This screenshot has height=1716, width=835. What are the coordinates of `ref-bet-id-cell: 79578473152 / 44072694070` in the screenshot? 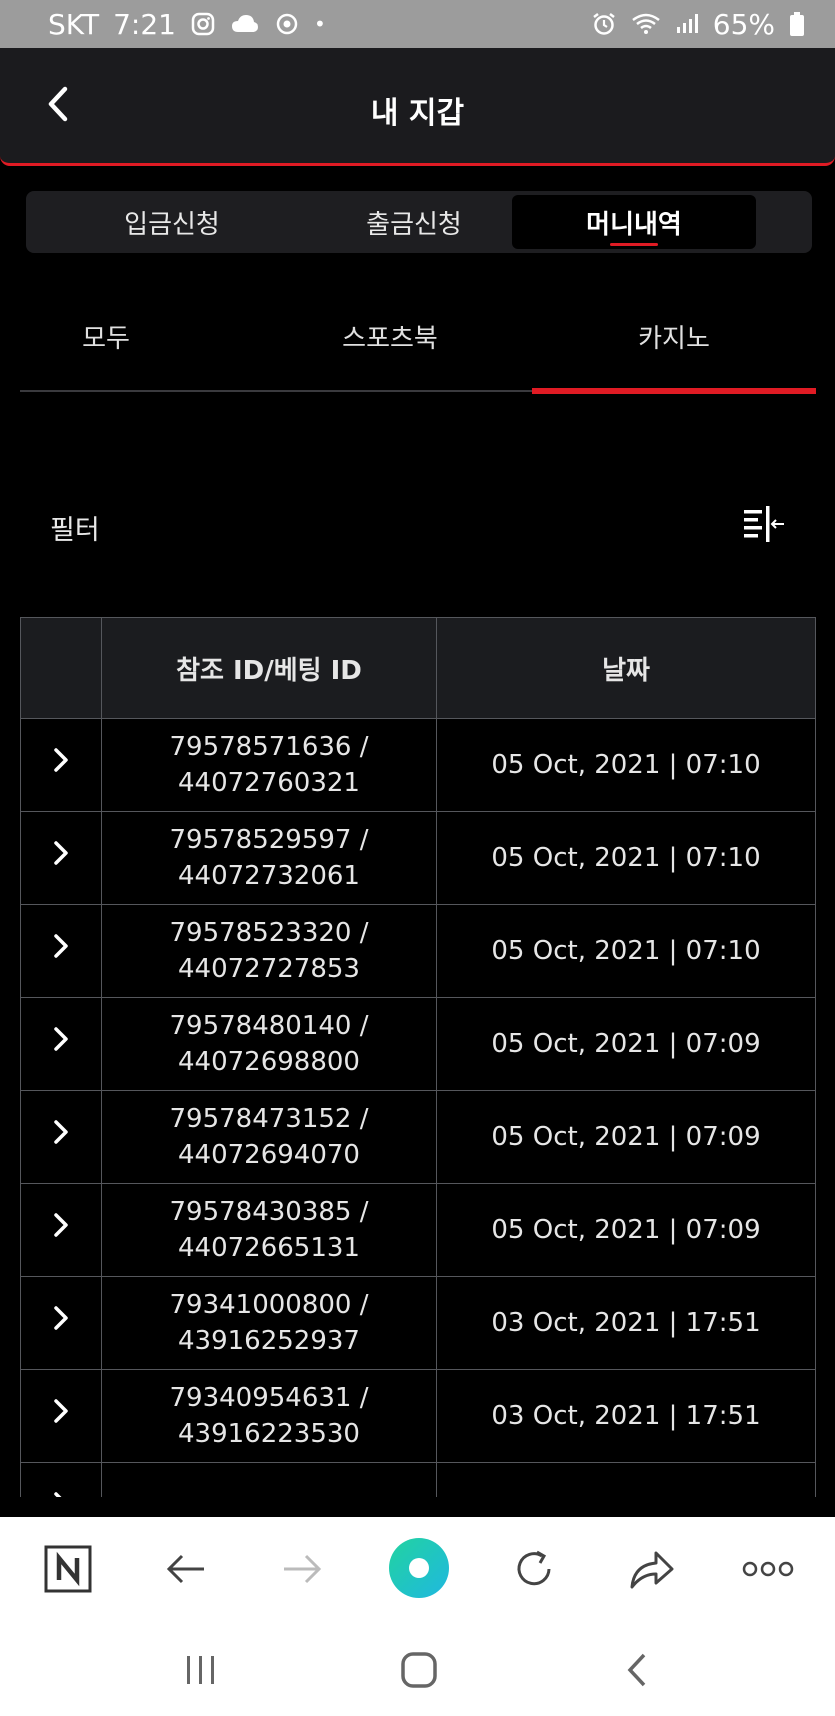 It's located at (269, 1137).